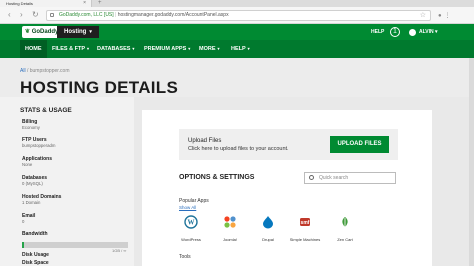 Image resolution: width=474 pixels, height=266 pixels. What do you see at coordinates (31, 202) in the screenshot?
I see `stat-value: 1 Domain` at bounding box center [31, 202].